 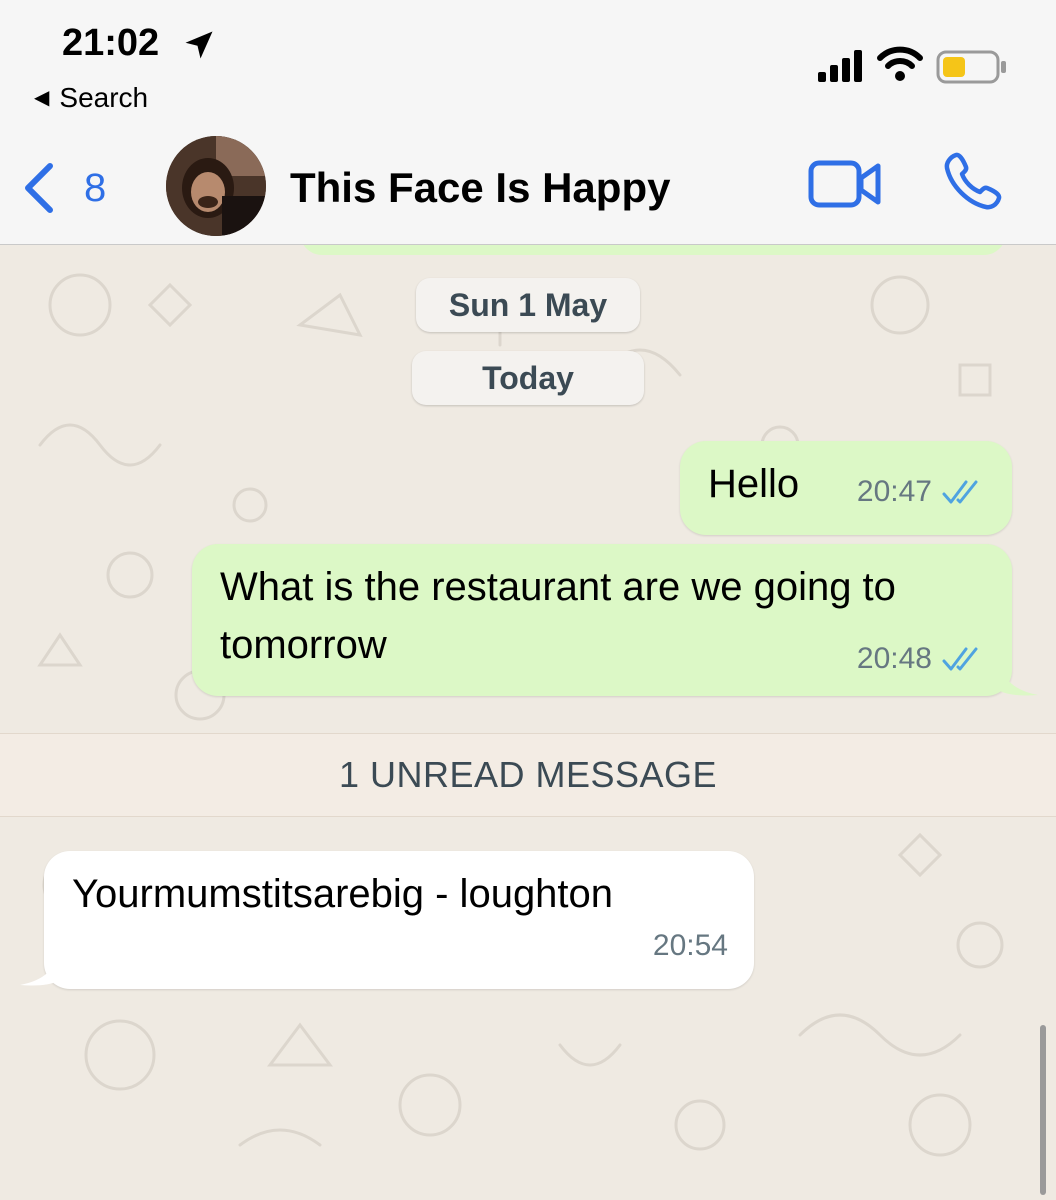 What do you see at coordinates (104, 97) in the screenshot?
I see `back-search-label: Search` at bounding box center [104, 97].